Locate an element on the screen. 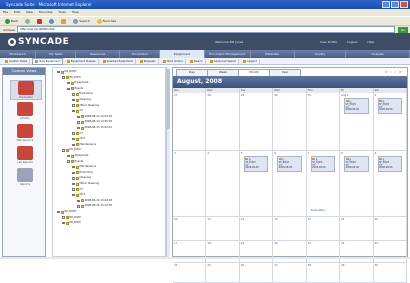 The image size is (410, 283). close-button is located at coordinates (404, 4).